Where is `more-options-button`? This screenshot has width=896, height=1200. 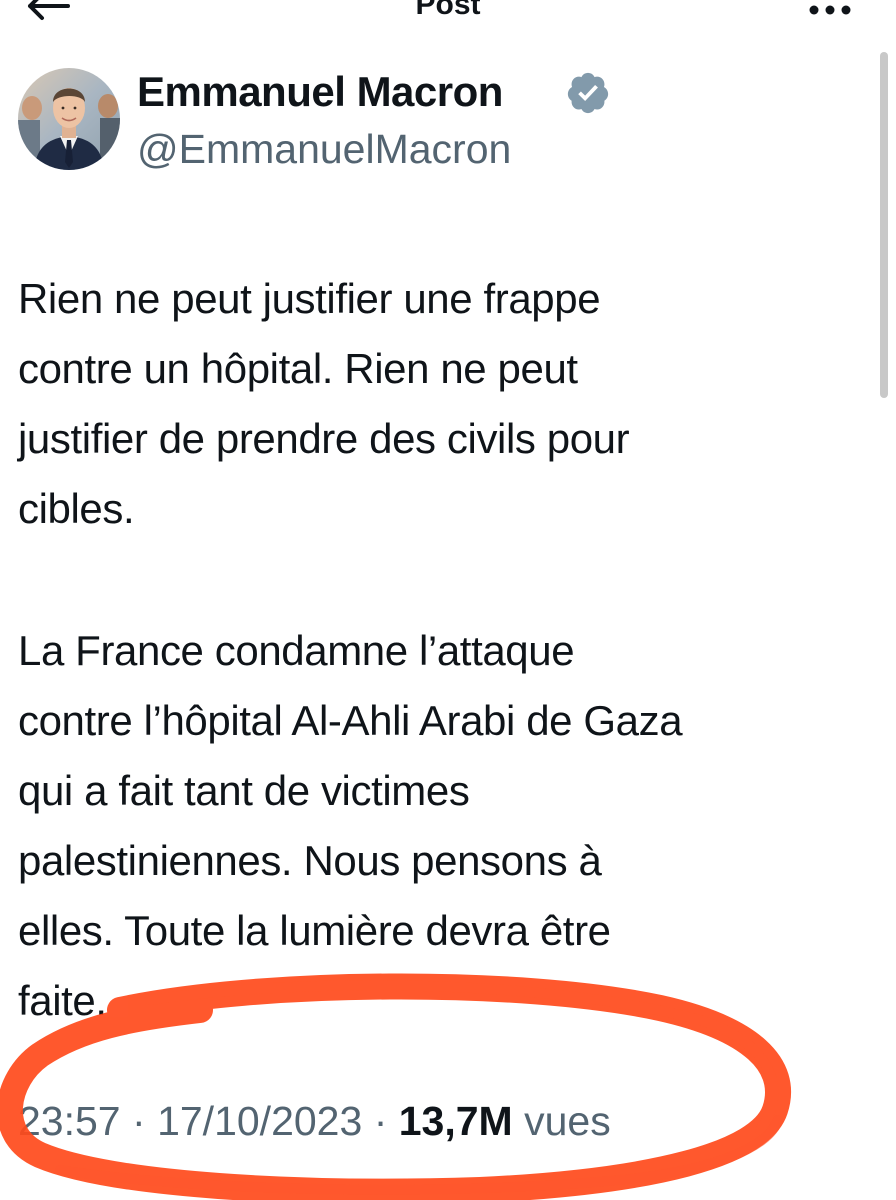
more-options-button is located at coordinates (830, 15).